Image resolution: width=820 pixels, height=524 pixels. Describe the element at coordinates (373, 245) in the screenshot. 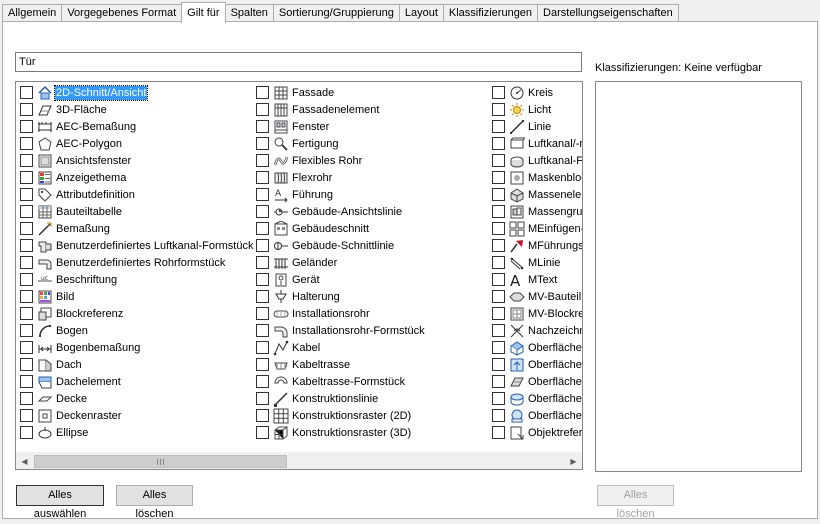

I see `list-item: Gebäude-Schnittlinie` at that location.